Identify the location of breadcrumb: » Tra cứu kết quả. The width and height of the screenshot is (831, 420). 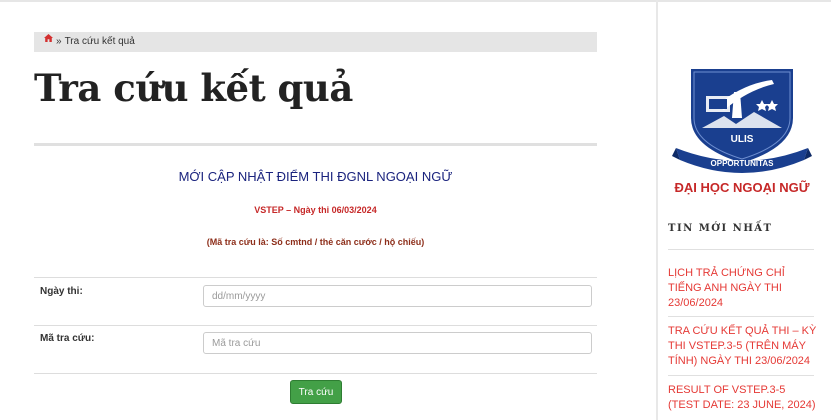
(315, 42).